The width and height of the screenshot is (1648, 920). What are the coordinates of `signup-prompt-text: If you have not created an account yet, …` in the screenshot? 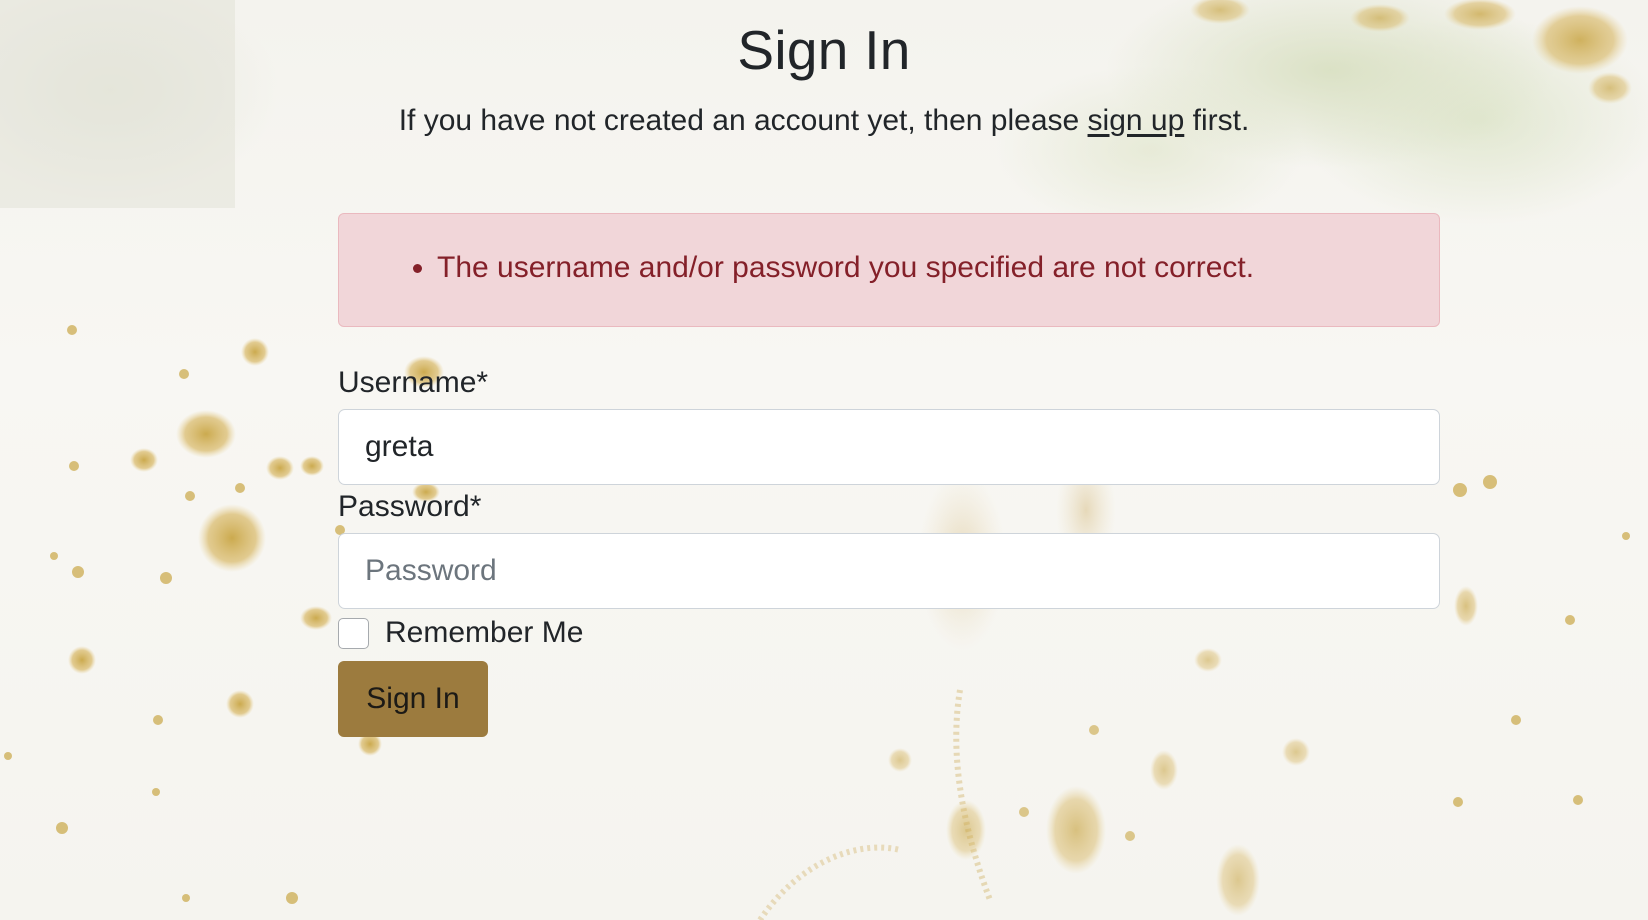 It's located at (743, 120).